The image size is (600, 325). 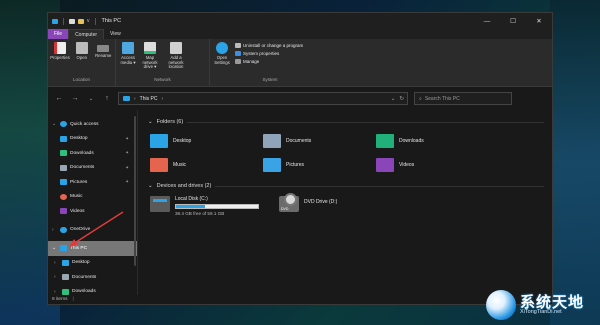 I want to click on ribbon-group-label: Location, so click(x=81, y=79).